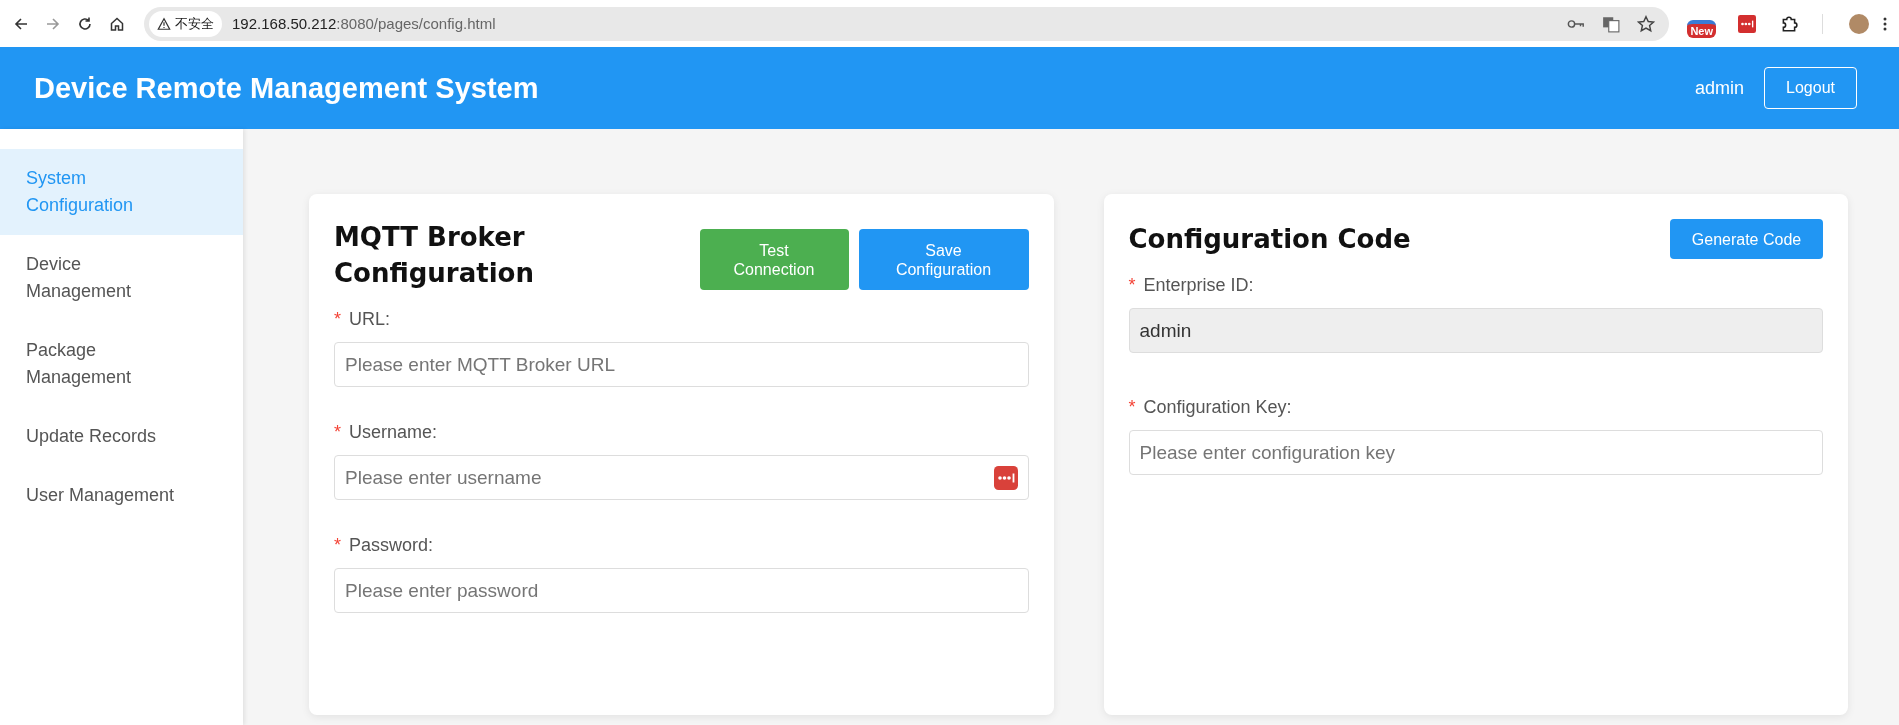  Describe the element at coordinates (1611, 23) in the screenshot. I see `translate-icon` at that location.